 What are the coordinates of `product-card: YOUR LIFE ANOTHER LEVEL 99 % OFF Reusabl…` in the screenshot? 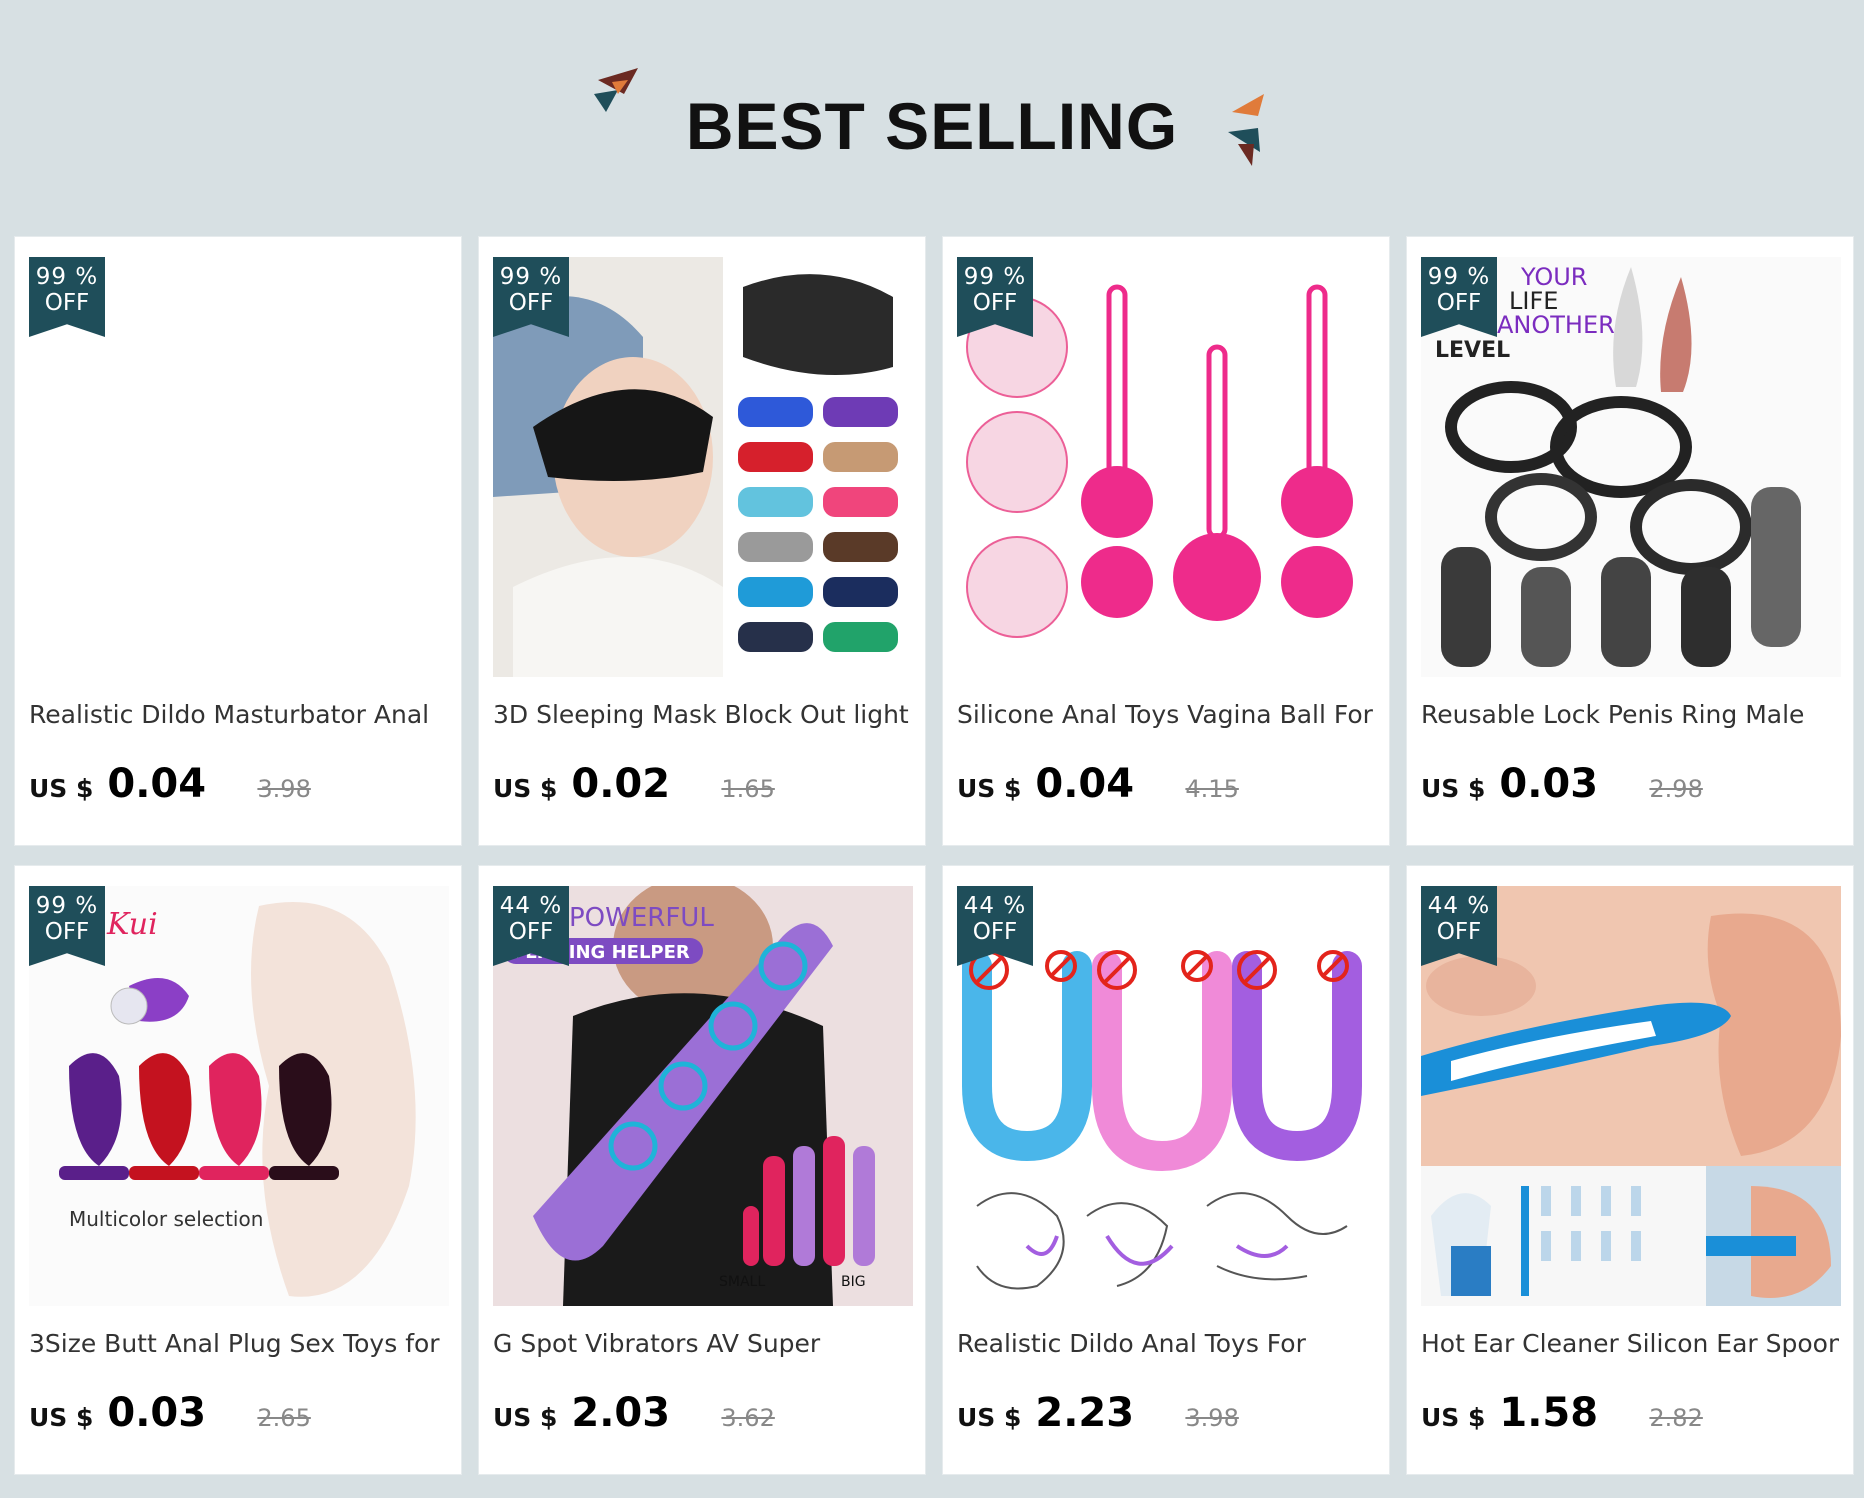 It's located at (1630, 541).